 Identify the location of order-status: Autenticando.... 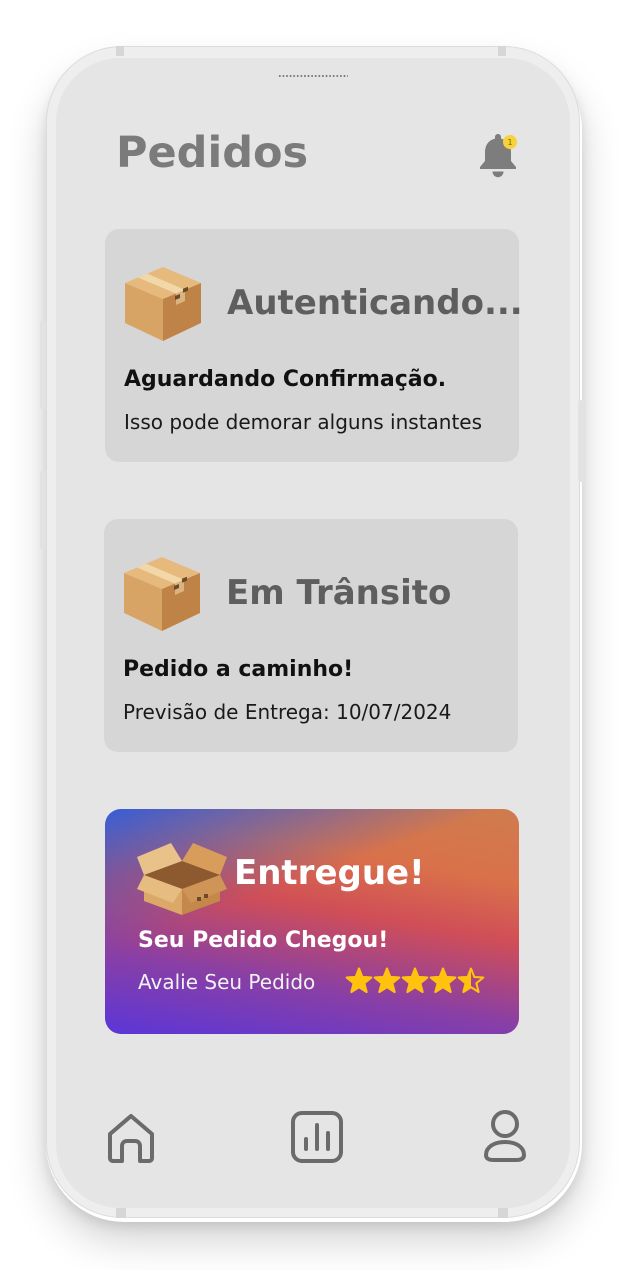
(375, 303).